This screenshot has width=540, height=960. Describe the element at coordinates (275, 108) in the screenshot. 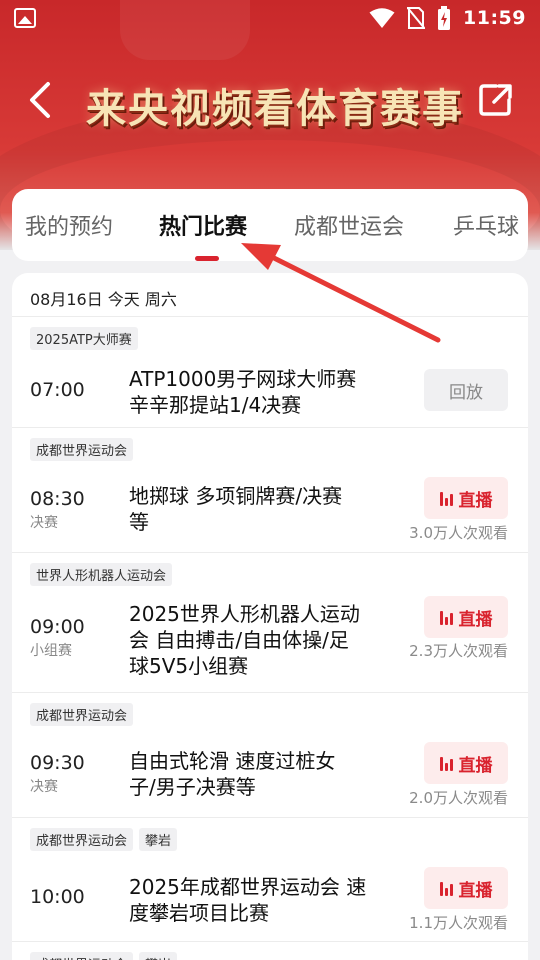

I see `page-title: 来央视频看体育赛事` at that location.